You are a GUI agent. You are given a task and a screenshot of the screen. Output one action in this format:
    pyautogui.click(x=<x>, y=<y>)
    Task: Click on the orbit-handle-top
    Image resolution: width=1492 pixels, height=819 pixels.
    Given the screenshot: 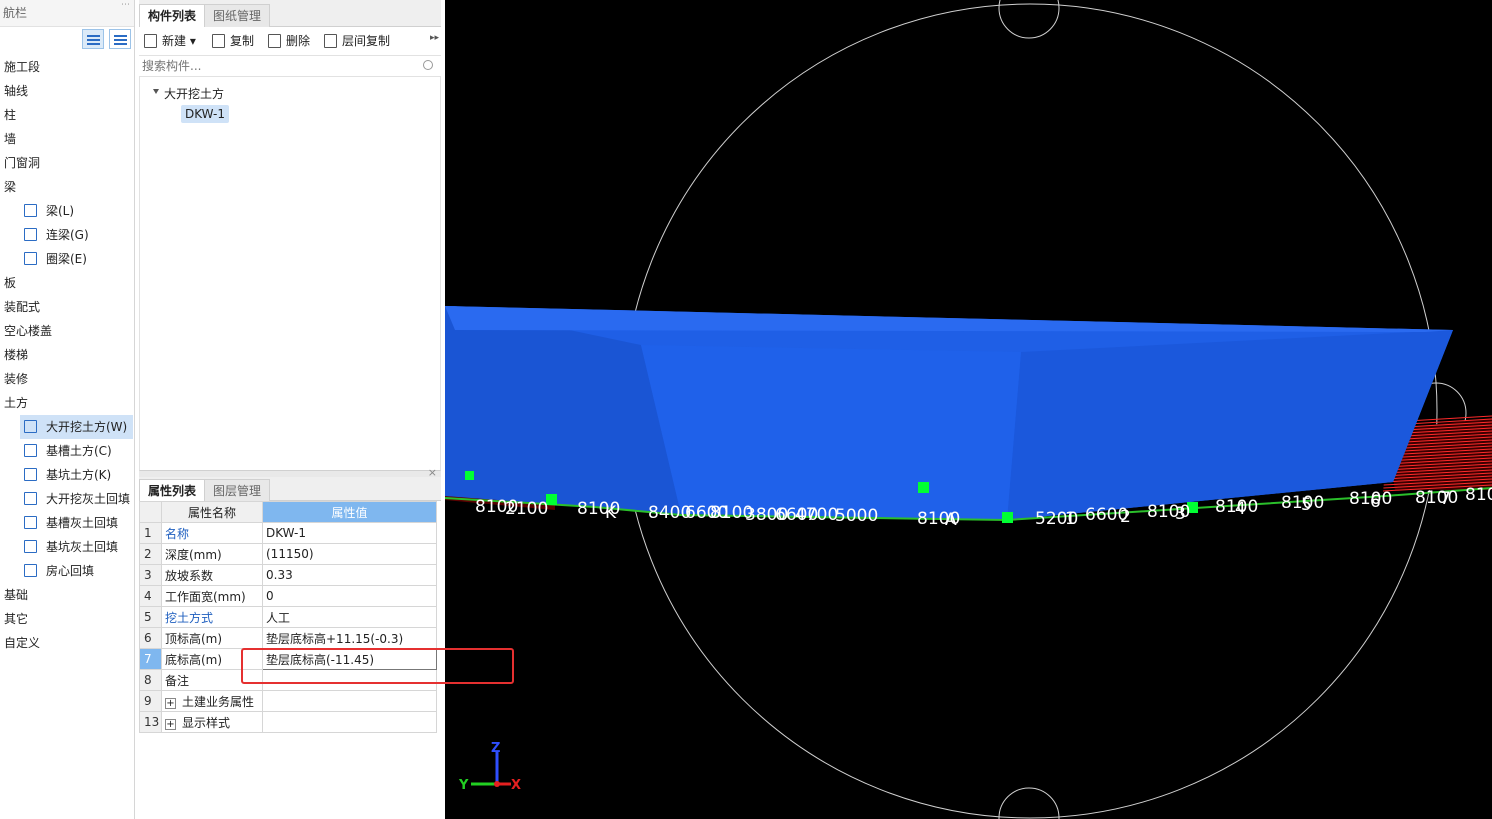 What is the action you would take?
    pyautogui.click(x=1029, y=19)
    